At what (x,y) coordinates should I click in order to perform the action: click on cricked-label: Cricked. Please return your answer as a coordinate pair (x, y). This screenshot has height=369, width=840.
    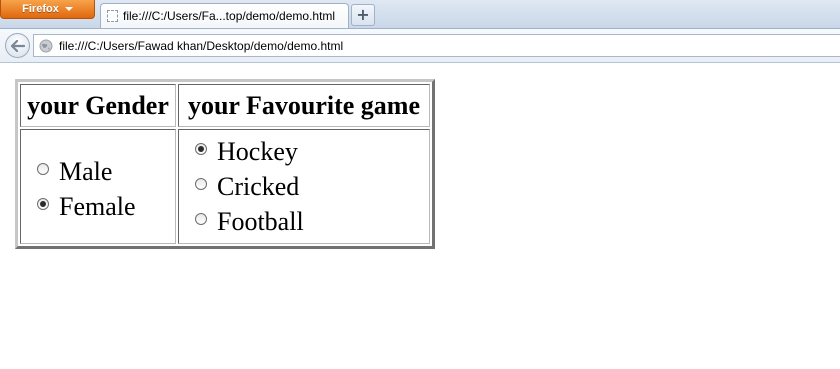
    Looking at the image, I should click on (258, 186).